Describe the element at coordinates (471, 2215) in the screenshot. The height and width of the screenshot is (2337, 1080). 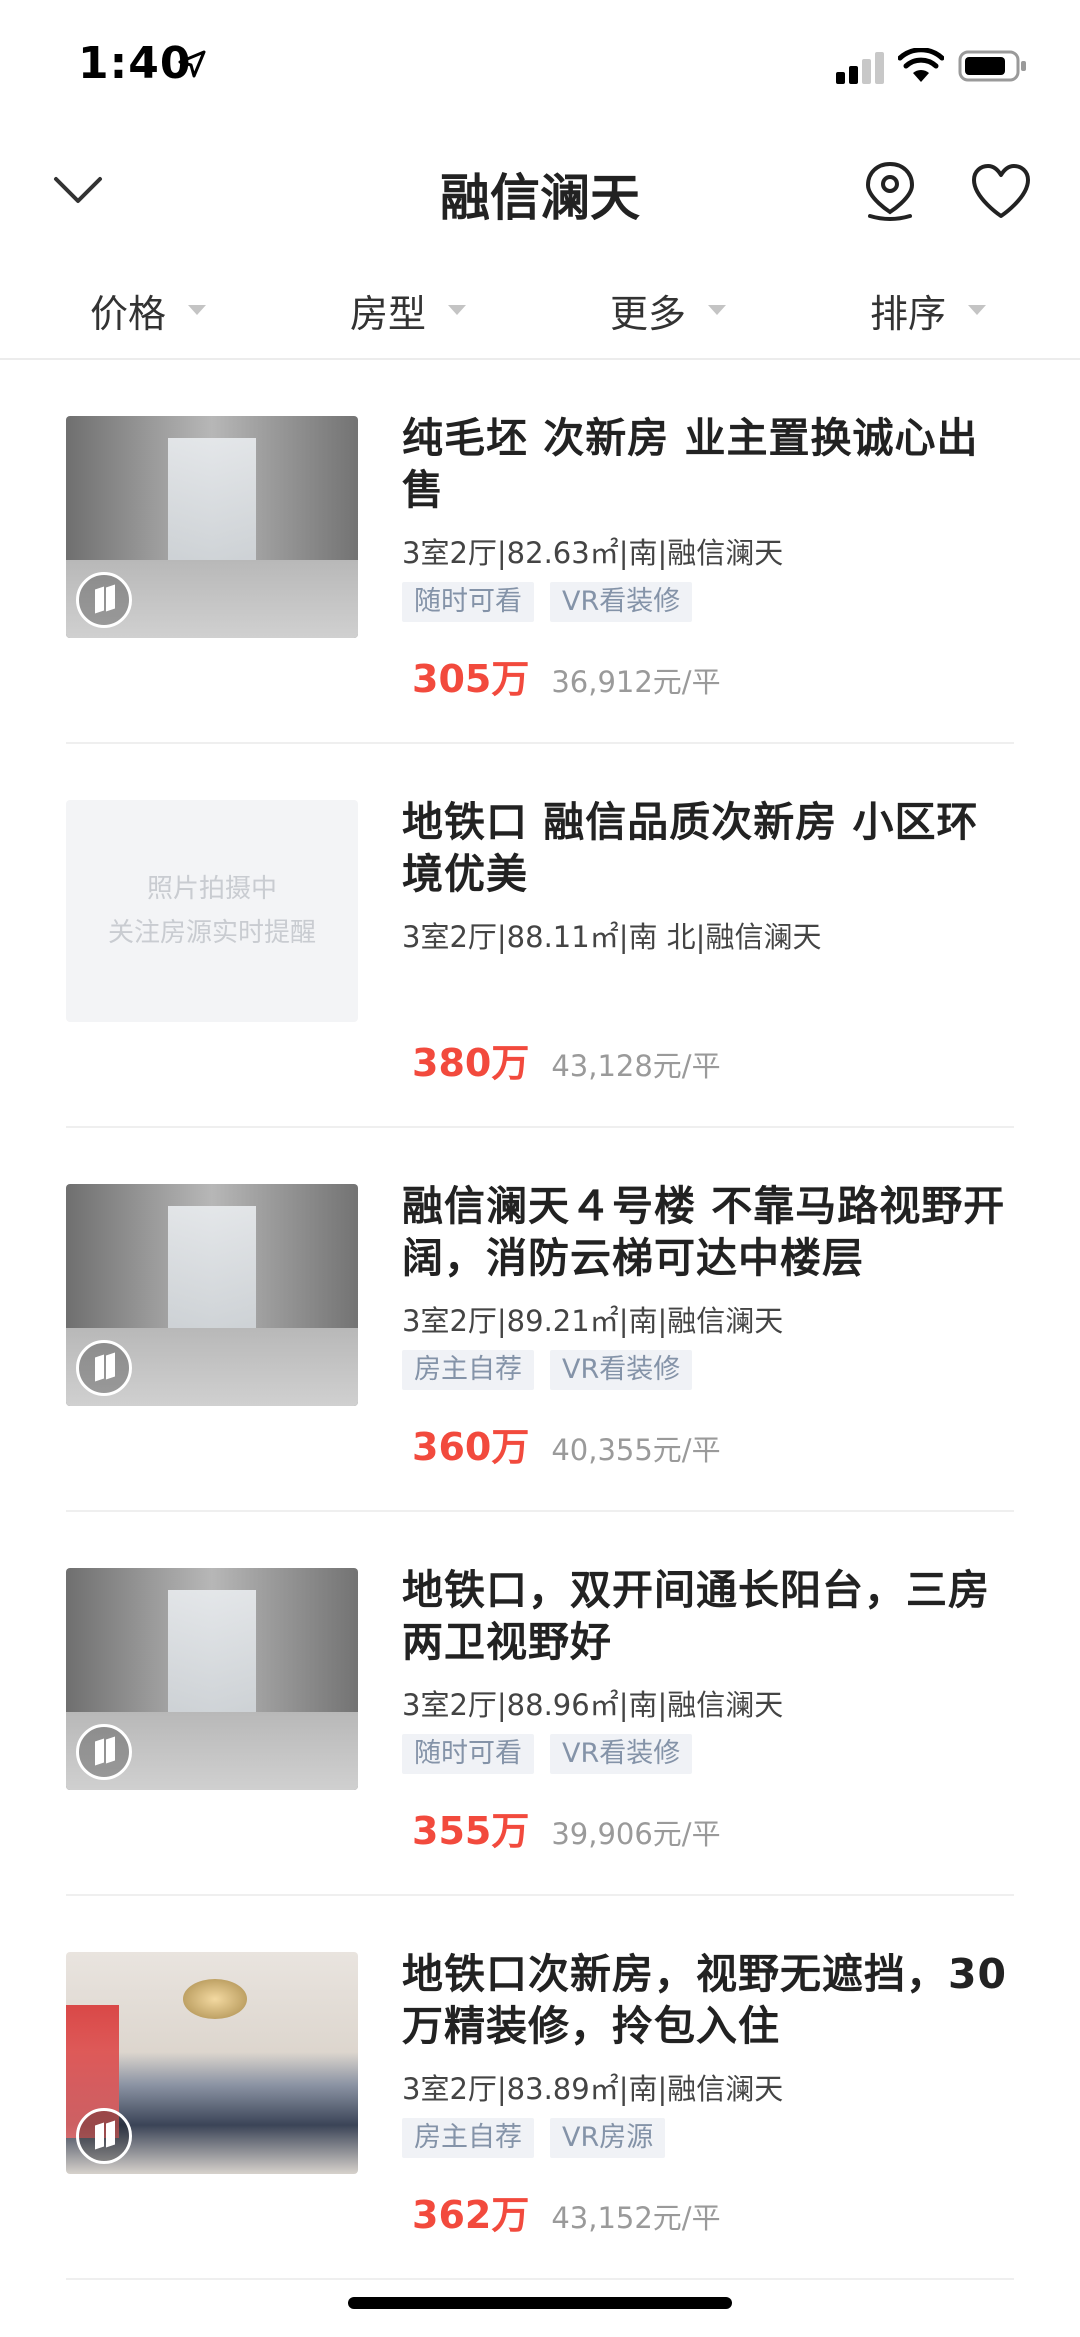
I see `listing-price: 362万` at that location.